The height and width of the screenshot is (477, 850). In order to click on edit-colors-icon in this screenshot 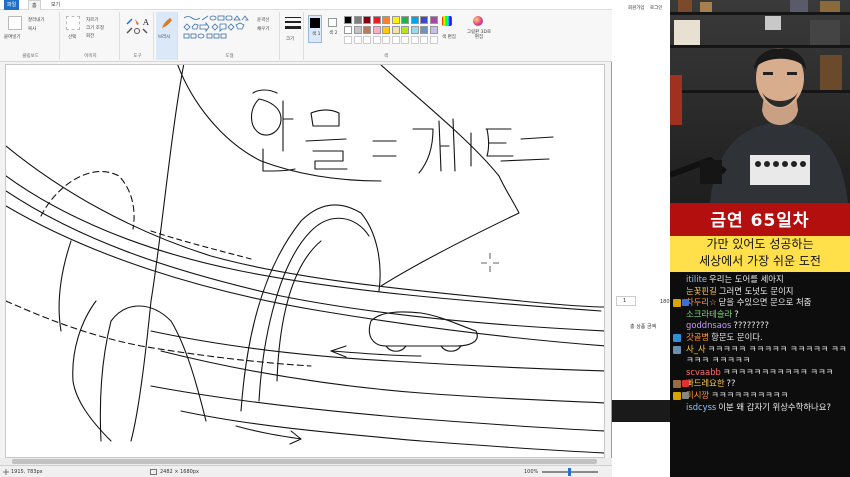, I will do `click(447, 21)`.